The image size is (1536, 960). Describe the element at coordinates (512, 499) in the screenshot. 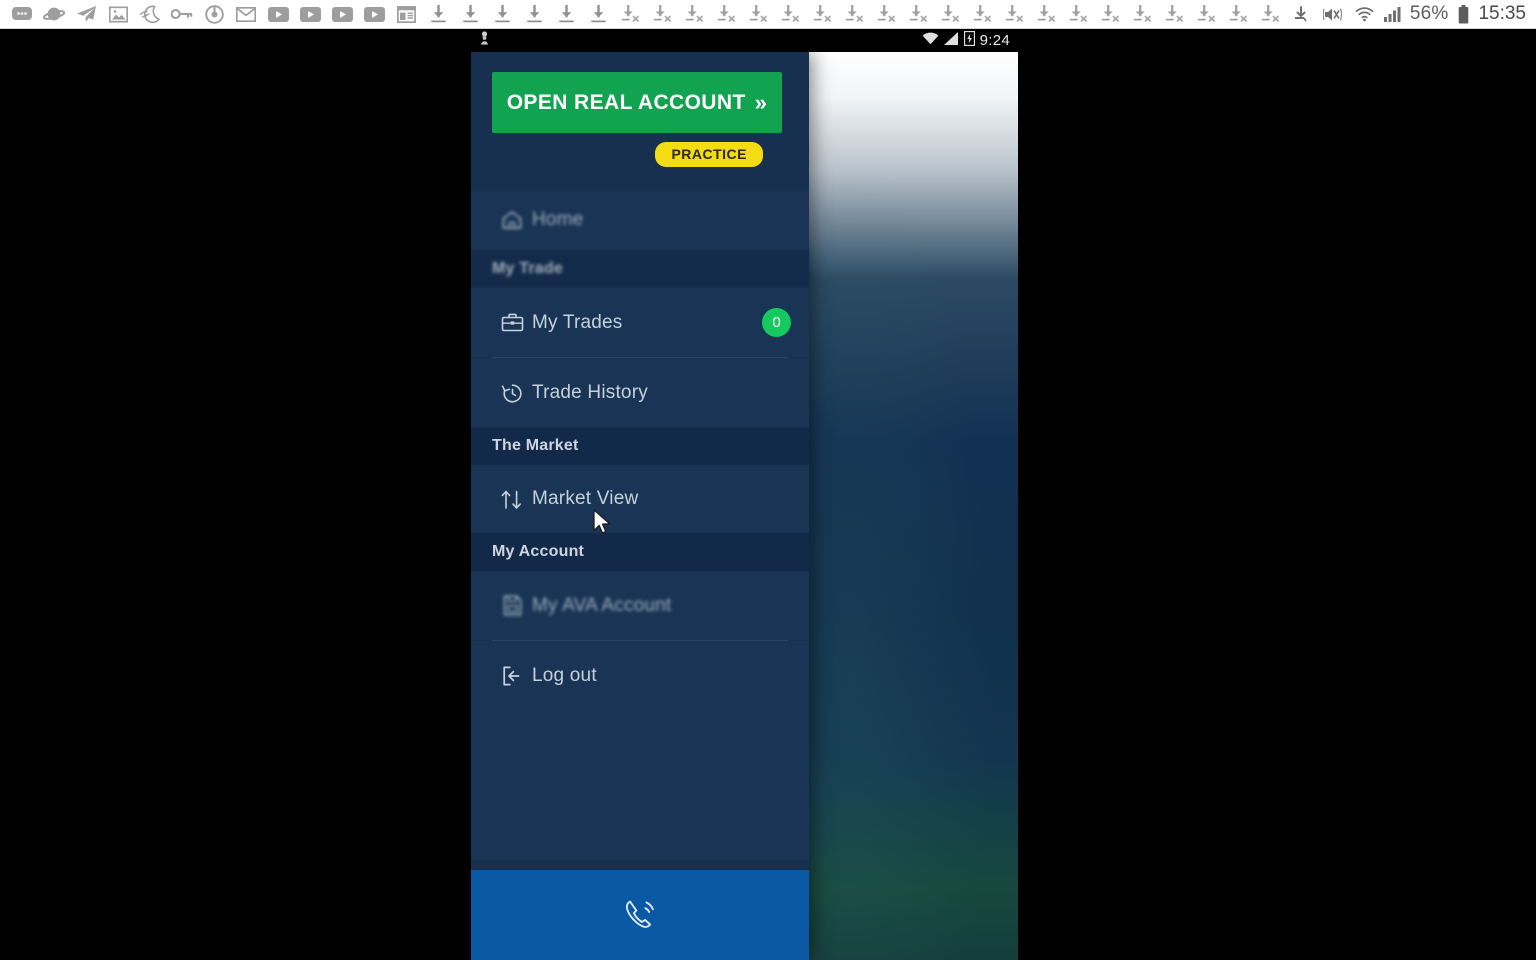

I see `arrows-up-down-icon` at that location.